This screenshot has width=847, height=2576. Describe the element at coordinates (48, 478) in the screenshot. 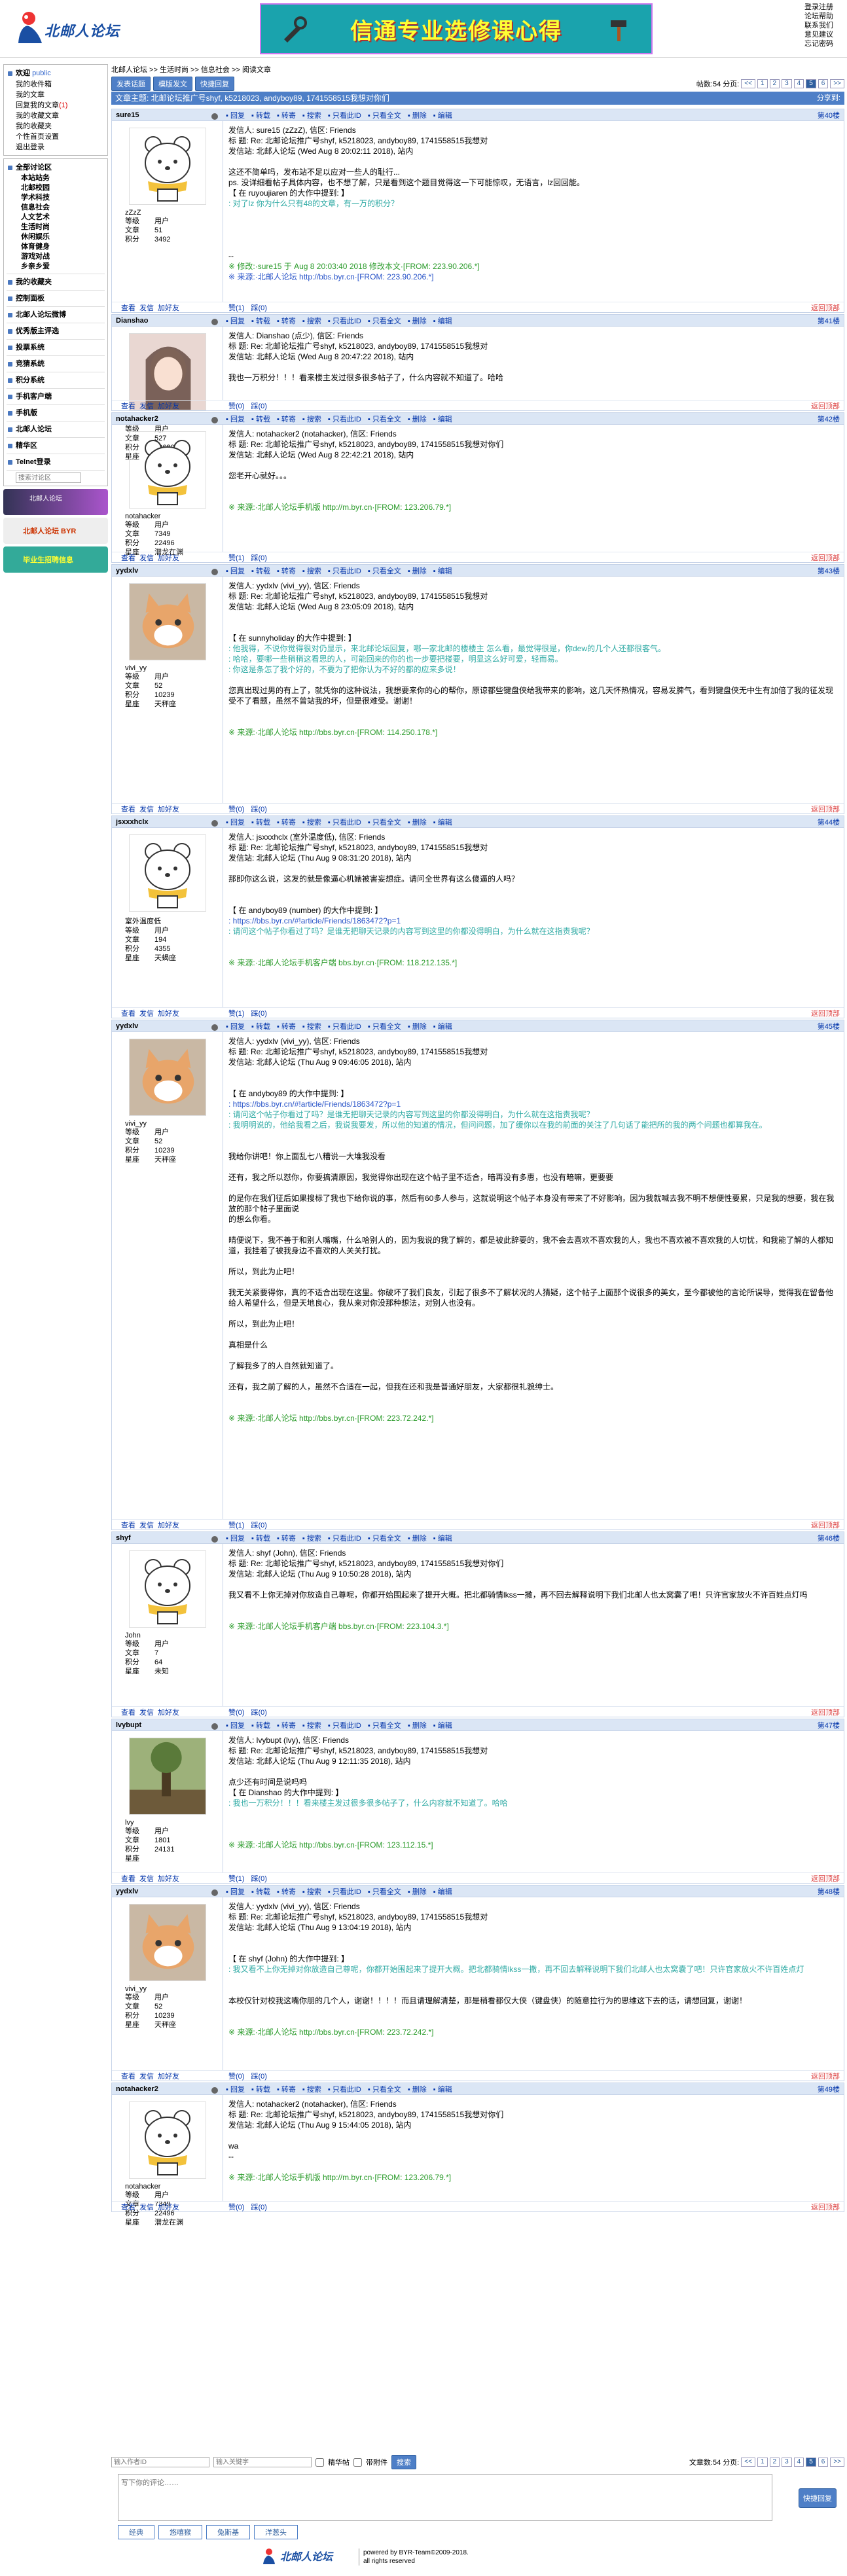

I see `board-search-input` at that location.